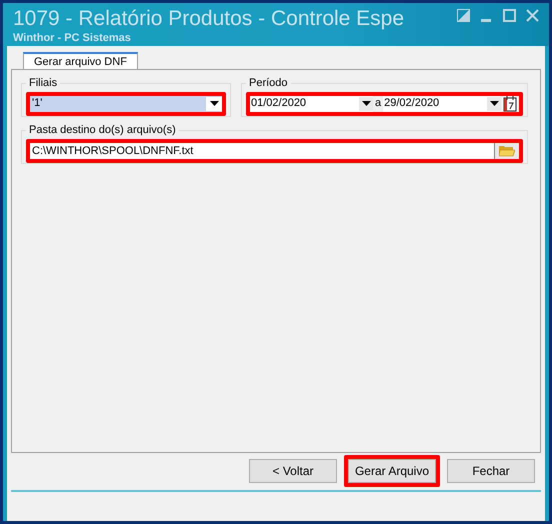  Describe the element at coordinates (208, 19) in the screenshot. I see `window-title: 1079 - Relatório Produtos - Controle Espe` at that location.